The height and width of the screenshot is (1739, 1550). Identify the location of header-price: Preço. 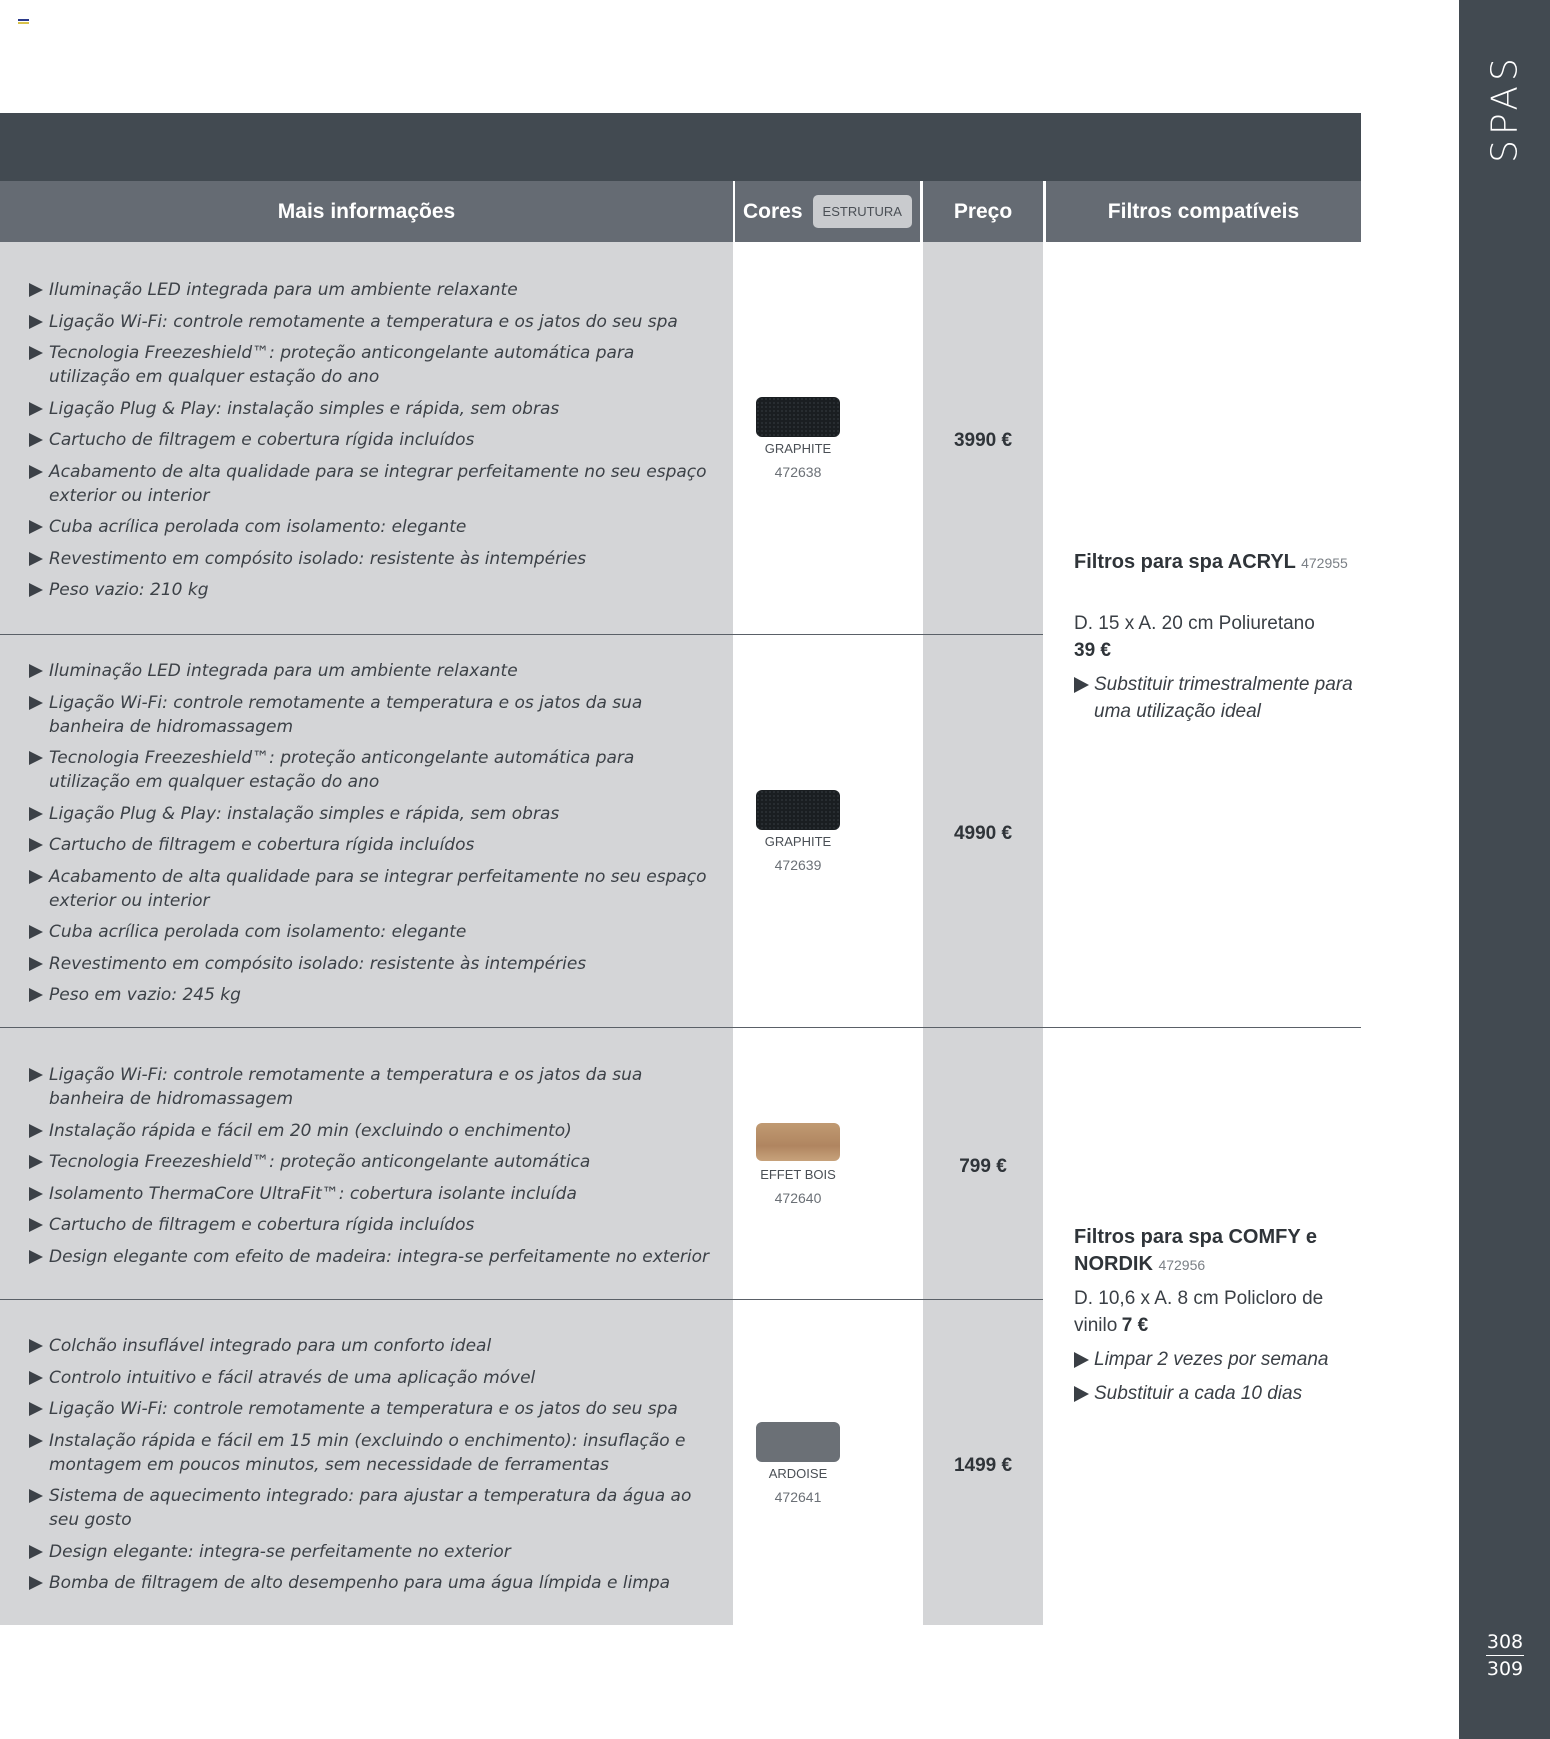
(983, 211).